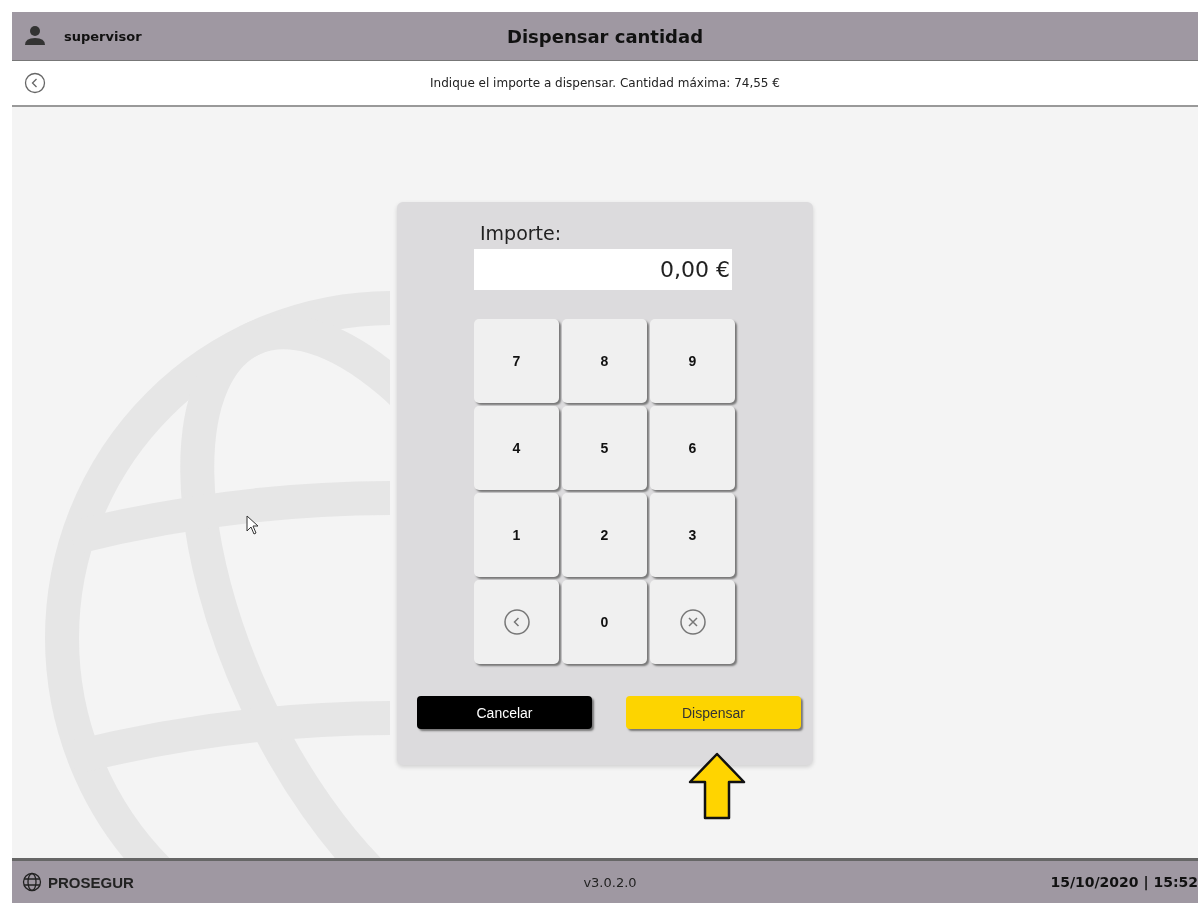 This screenshot has height=903, width=1198. I want to click on mouse-pointer-icon, so click(253, 525).